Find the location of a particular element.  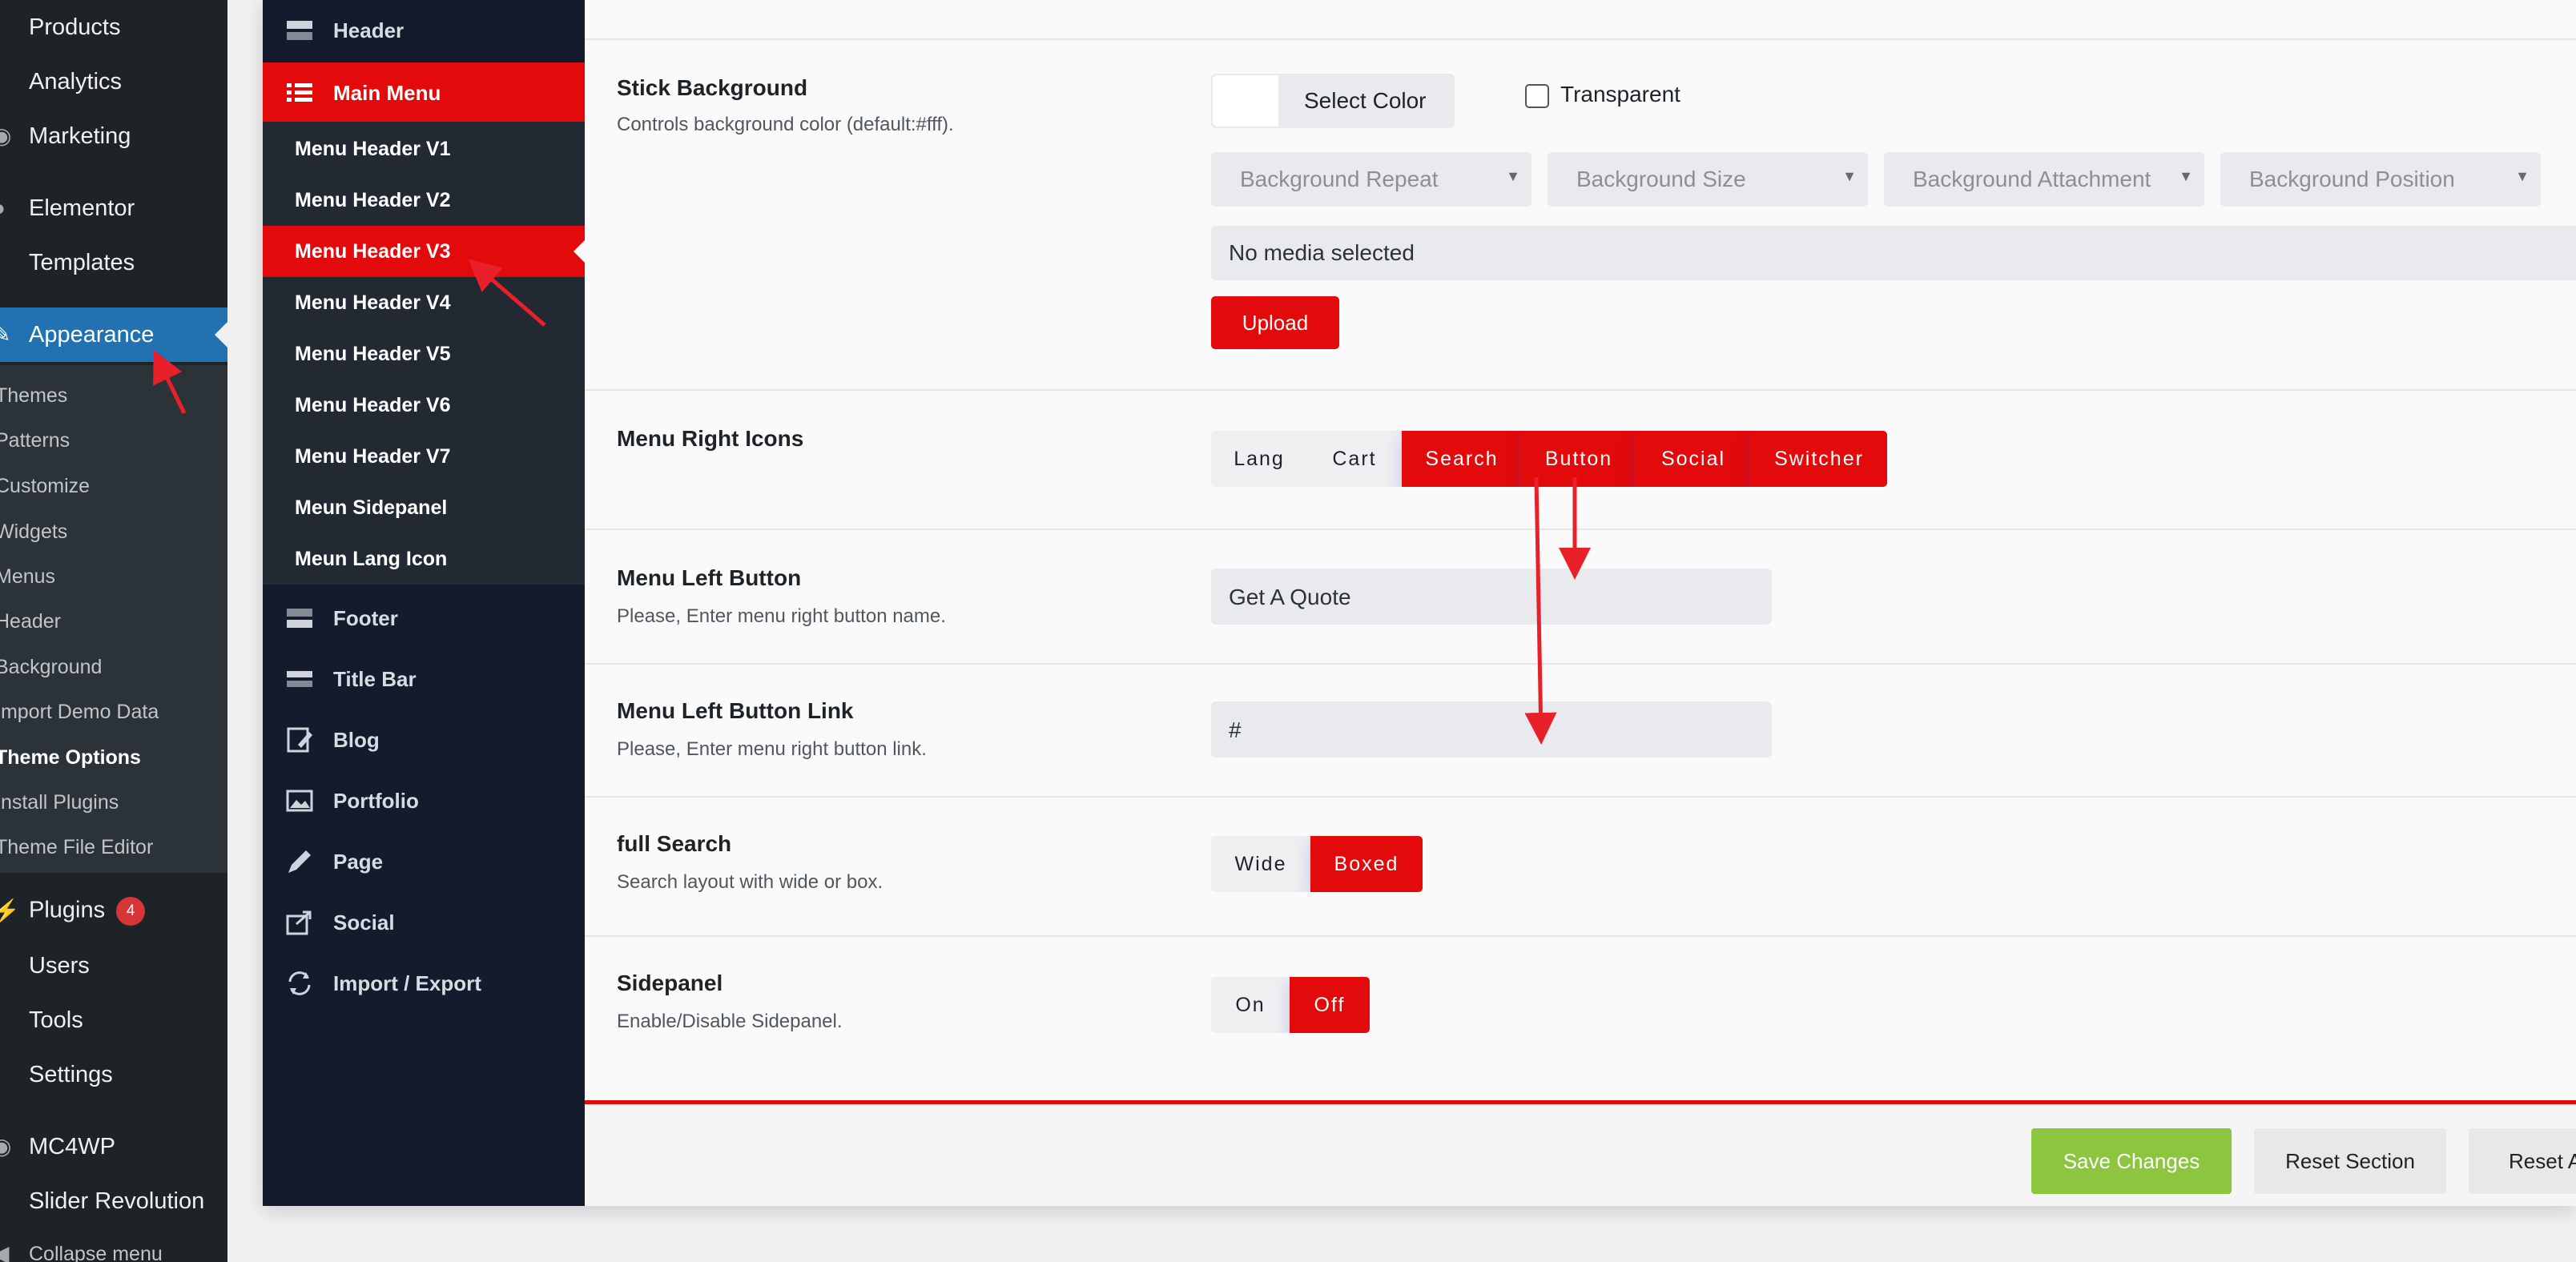

wp-menu-settings: ▪ Settings is located at coordinates (113, 1074).